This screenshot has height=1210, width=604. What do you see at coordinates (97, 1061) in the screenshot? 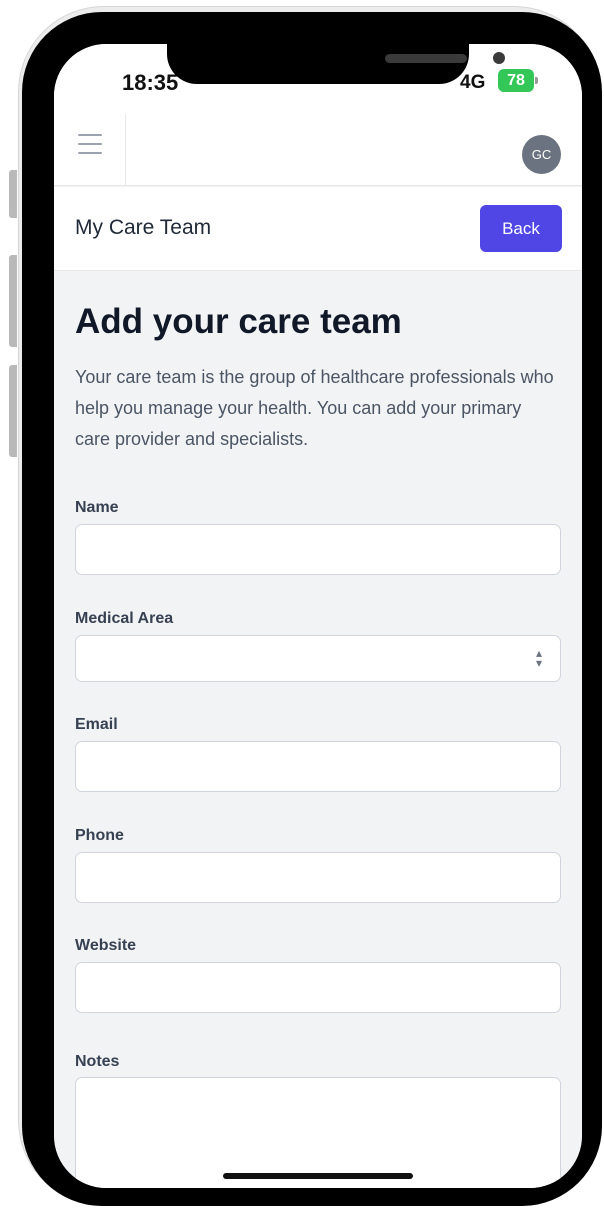
I see `notes-label: Notes` at bounding box center [97, 1061].